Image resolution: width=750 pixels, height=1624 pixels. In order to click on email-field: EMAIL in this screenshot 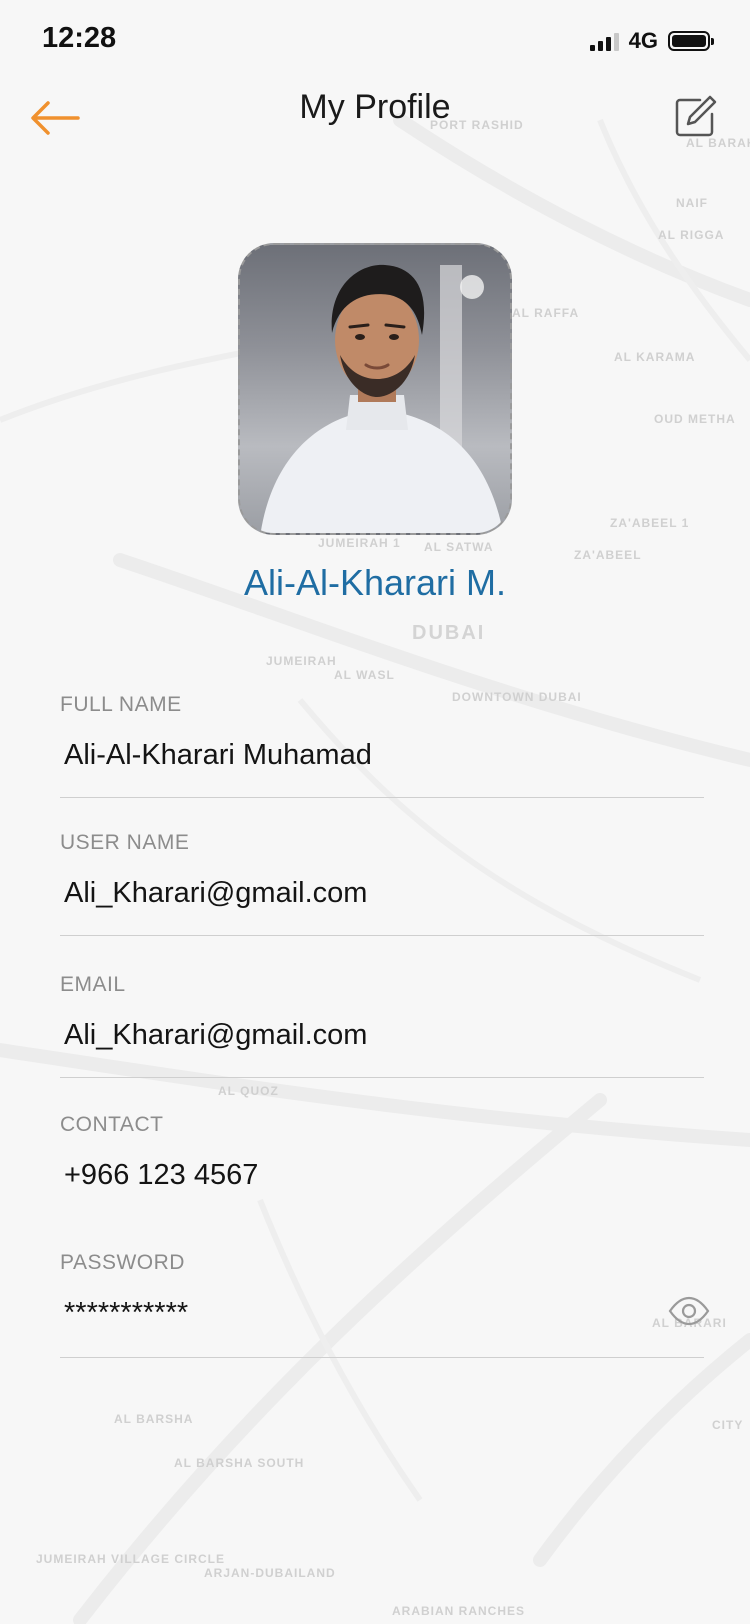, I will do `click(382, 1012)`.